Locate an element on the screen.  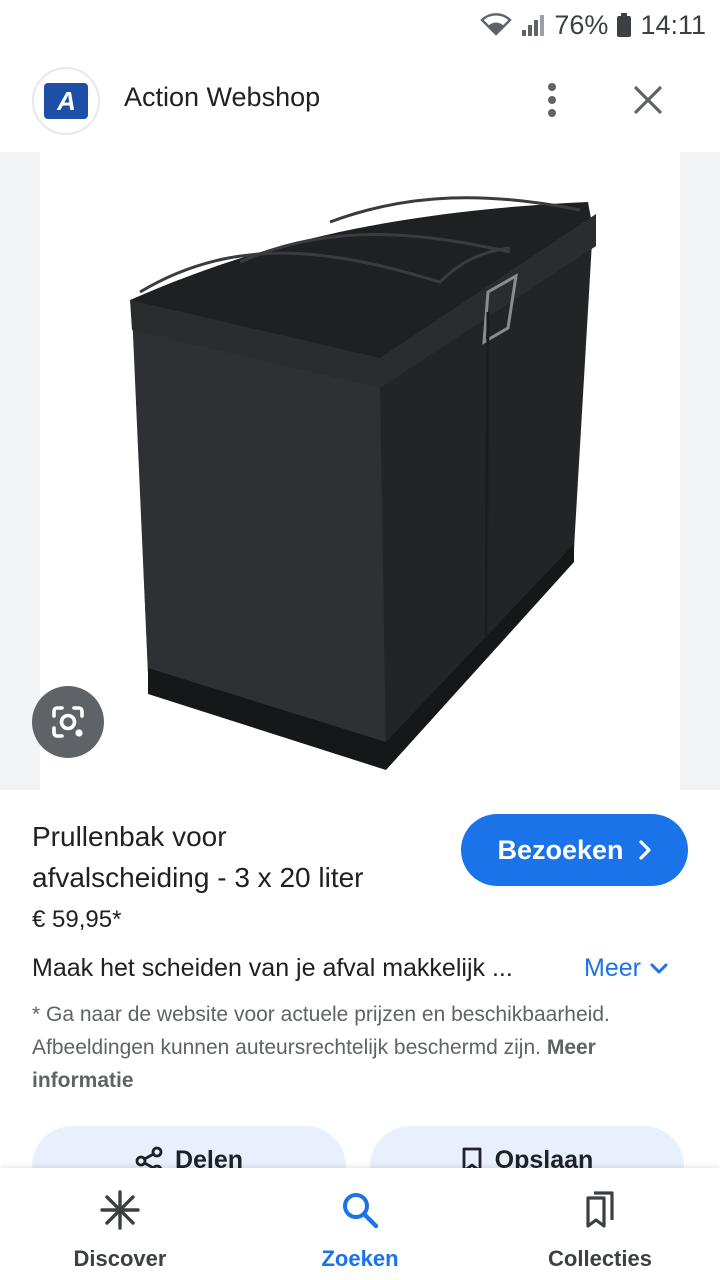
more-options-button is located at coordinates (552, 100).